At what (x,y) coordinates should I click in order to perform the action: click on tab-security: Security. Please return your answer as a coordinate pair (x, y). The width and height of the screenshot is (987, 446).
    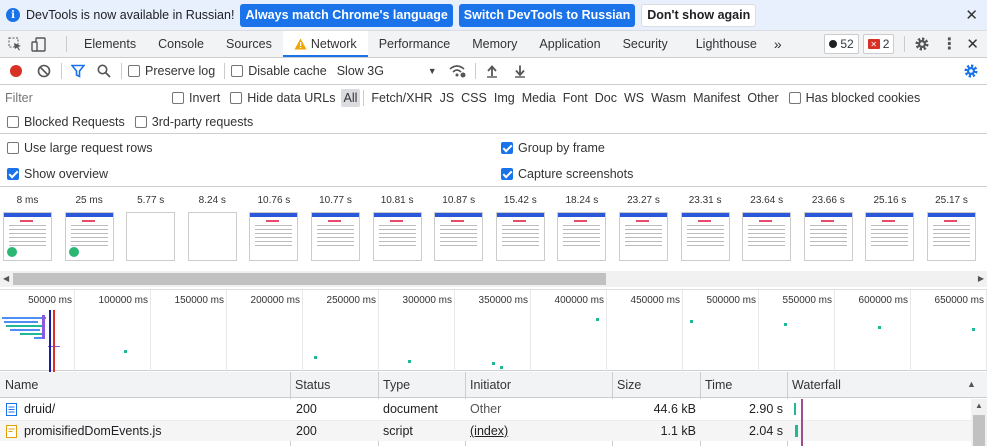
    Looking at the image, I should click on (645, 44).